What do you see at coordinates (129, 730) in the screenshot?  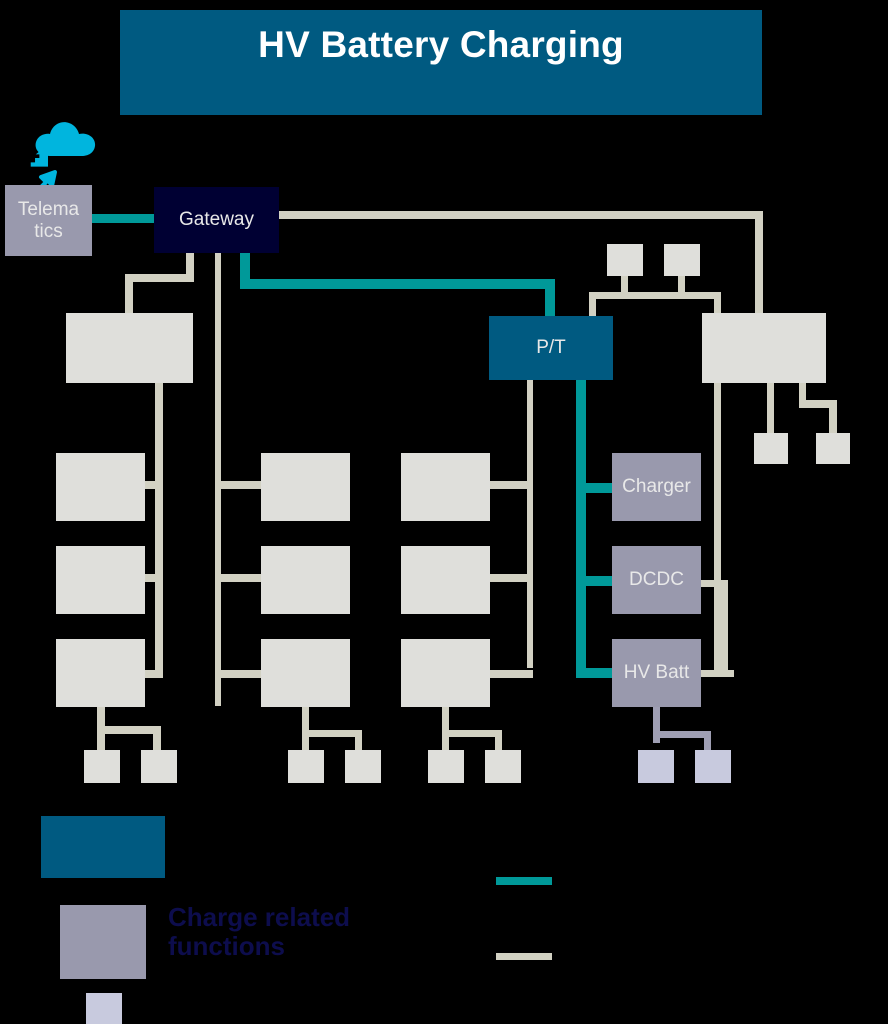 I see `wire-col1-child-bus` at bounding box center [129, 730].